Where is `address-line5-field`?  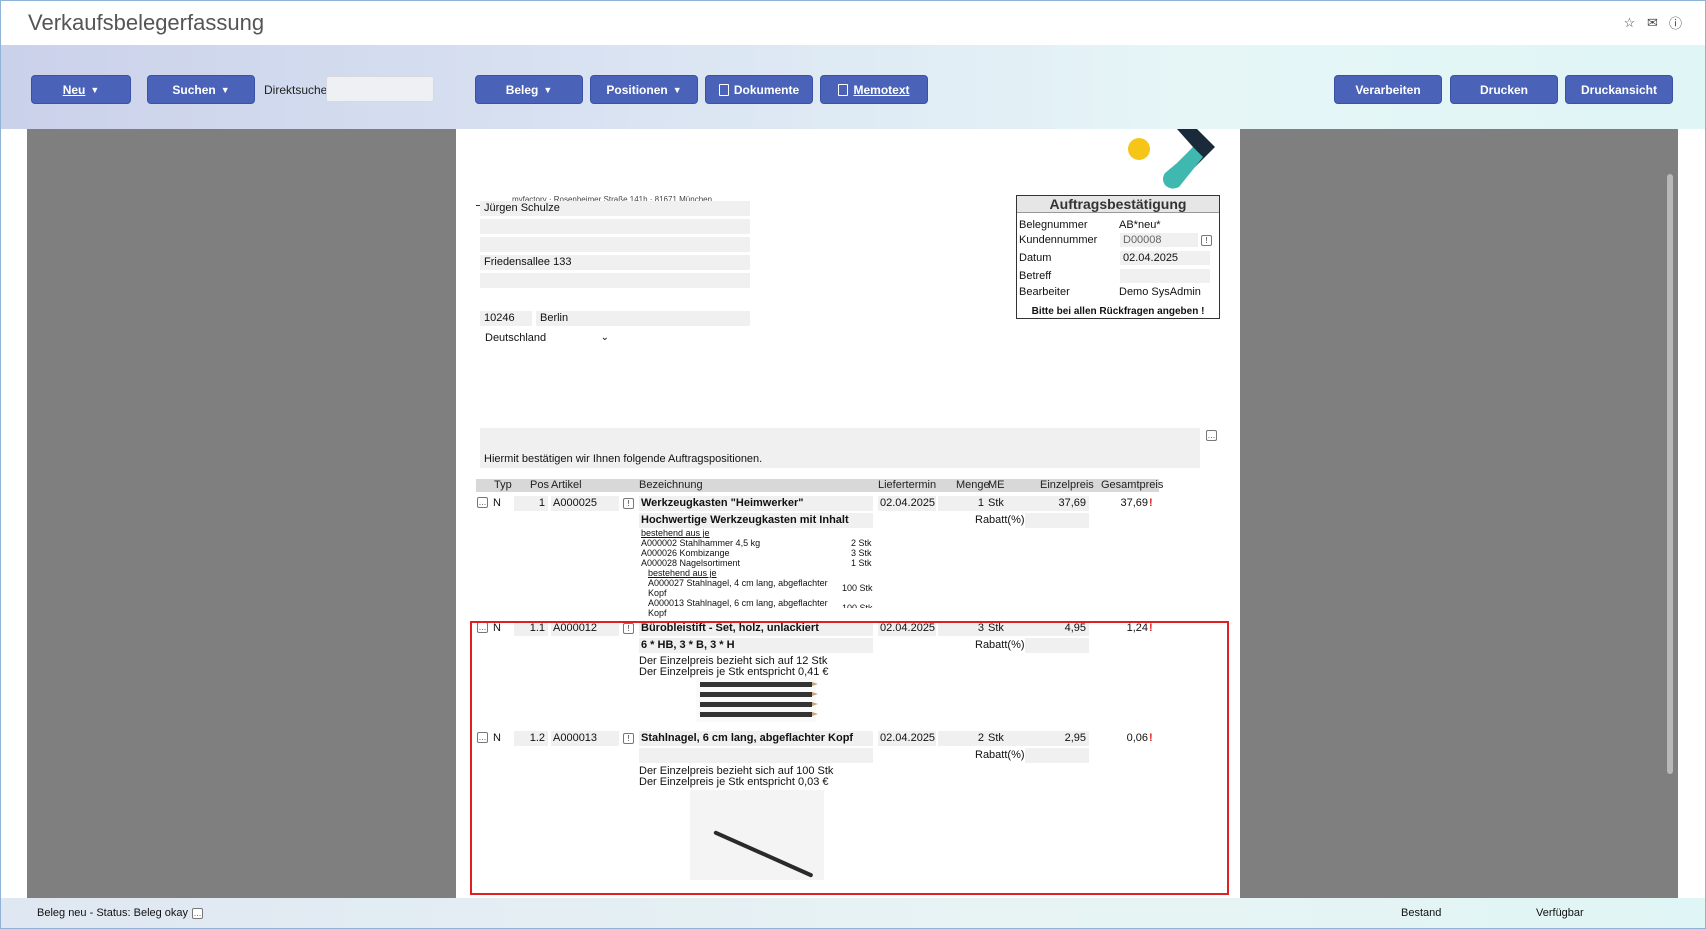 address-line5-field is located at coordinates (615, 280).